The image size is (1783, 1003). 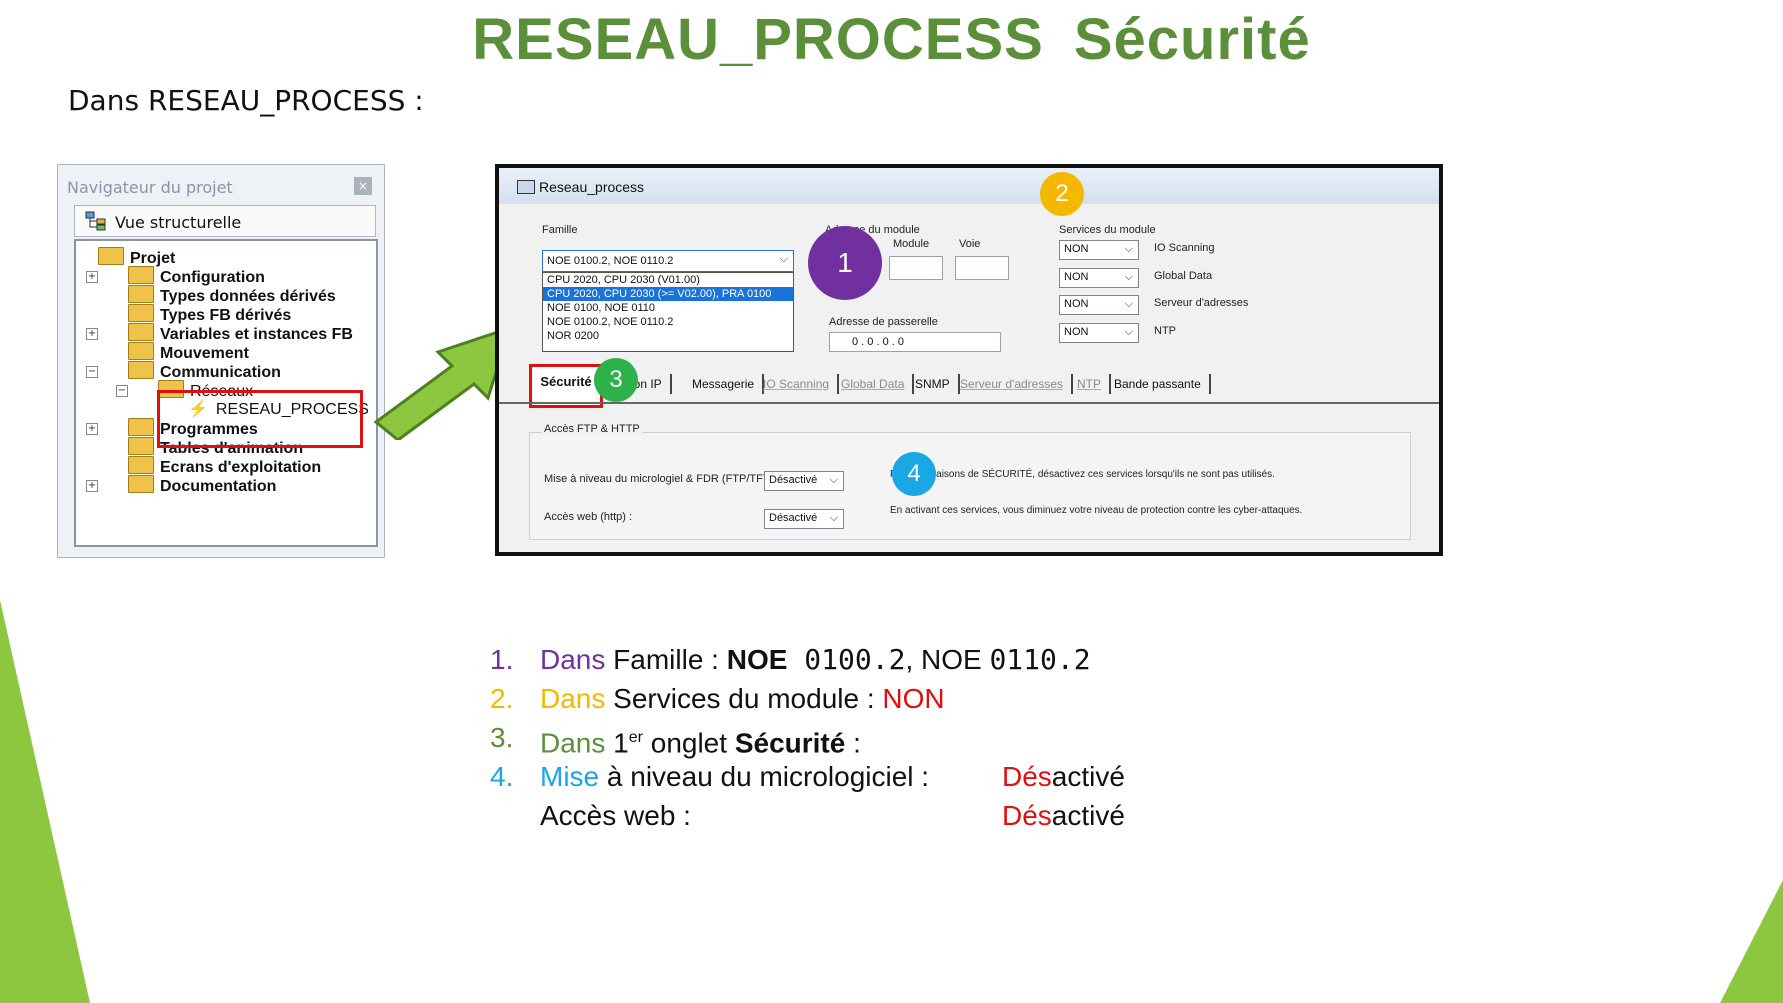 I want to click on famille-option: CPU 2020, CPU 2030 (V01.00), so click(x=668, y=280).